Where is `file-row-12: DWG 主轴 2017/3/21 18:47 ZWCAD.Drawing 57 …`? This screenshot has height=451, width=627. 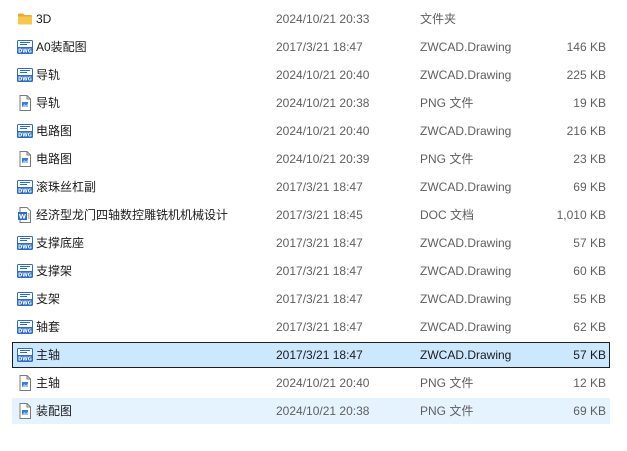 file-row-12: DWG 主轴 2017/3/21 18:47 ZWCAD.Drawing 57 … is located at coordinates (311, 355).